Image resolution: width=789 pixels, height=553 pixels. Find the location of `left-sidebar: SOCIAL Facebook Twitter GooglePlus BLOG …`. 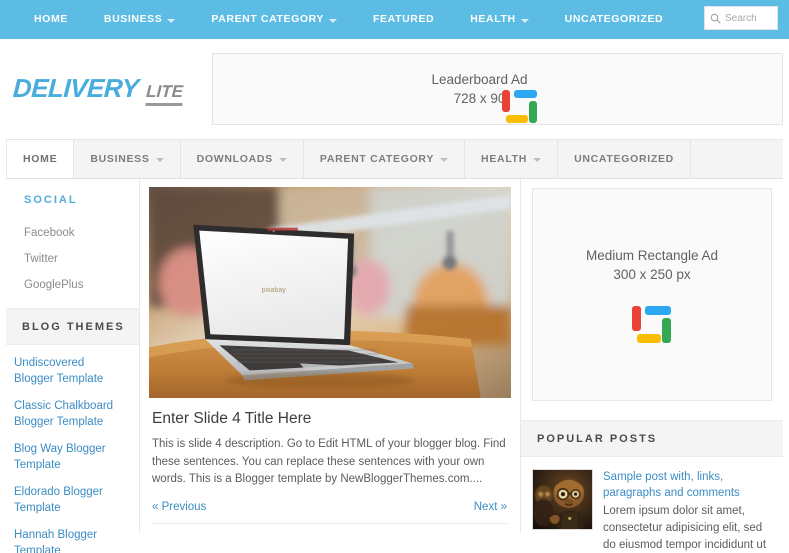

left-sidebar: SOCIAL Facebook Twitter GooglePlus BLOG … is located at coordinates (73, 366).